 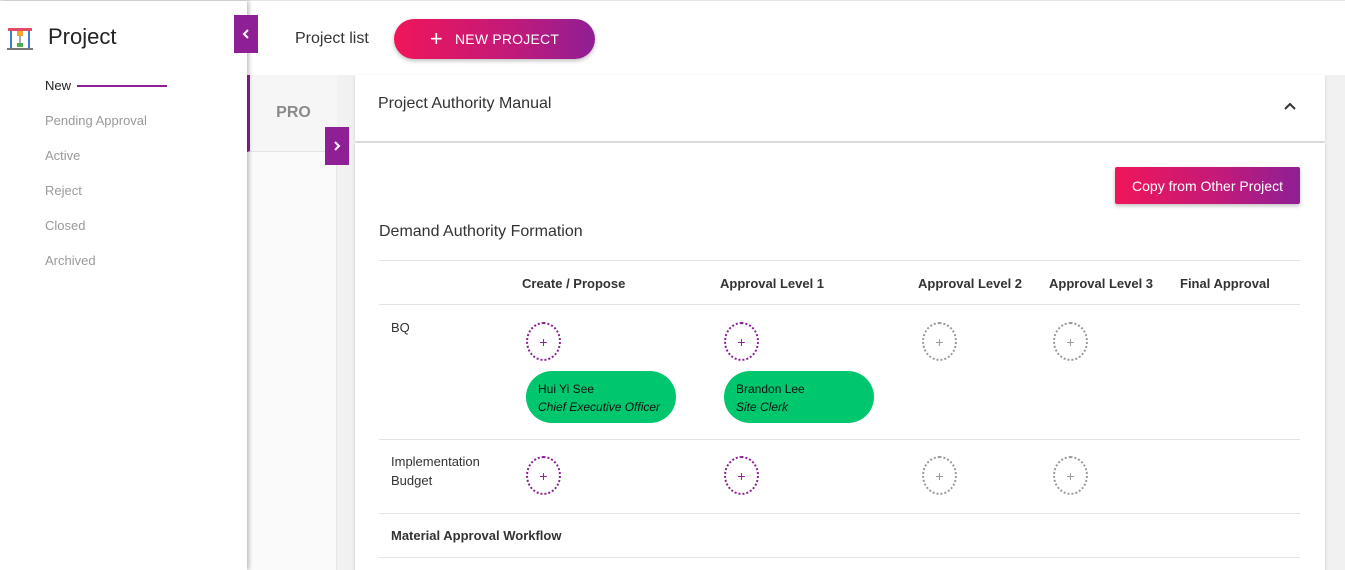 I want to click on column-header: Create / Propose, so click(x=574, y=283).